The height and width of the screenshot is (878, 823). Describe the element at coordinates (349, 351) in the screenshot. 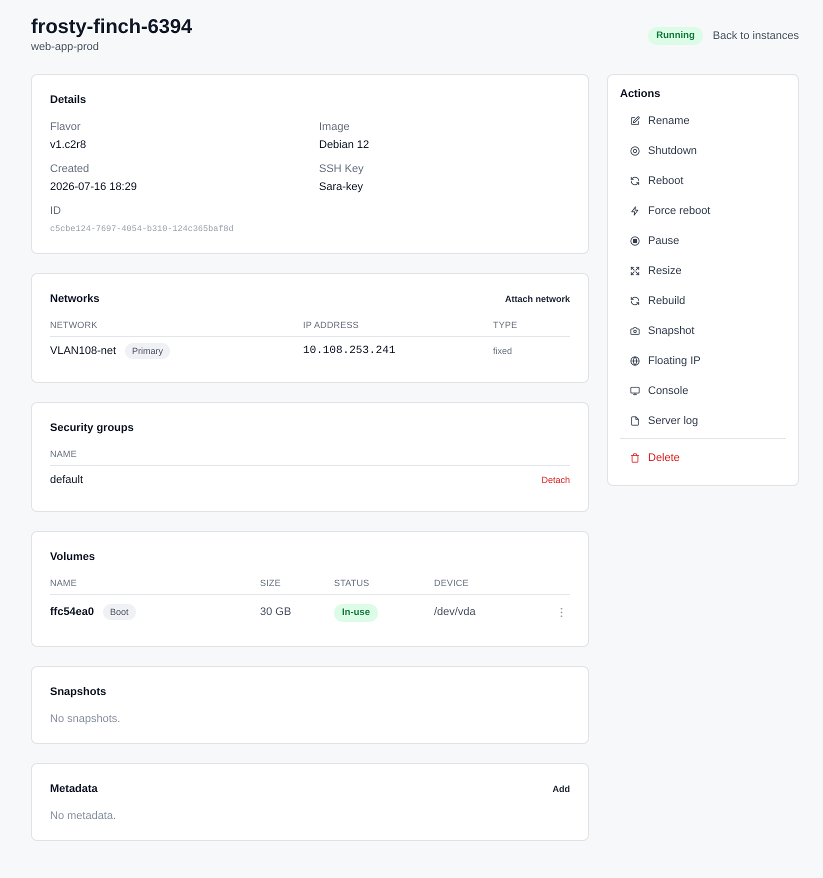

I see `ip-address: 10.108.253.241` at that location.